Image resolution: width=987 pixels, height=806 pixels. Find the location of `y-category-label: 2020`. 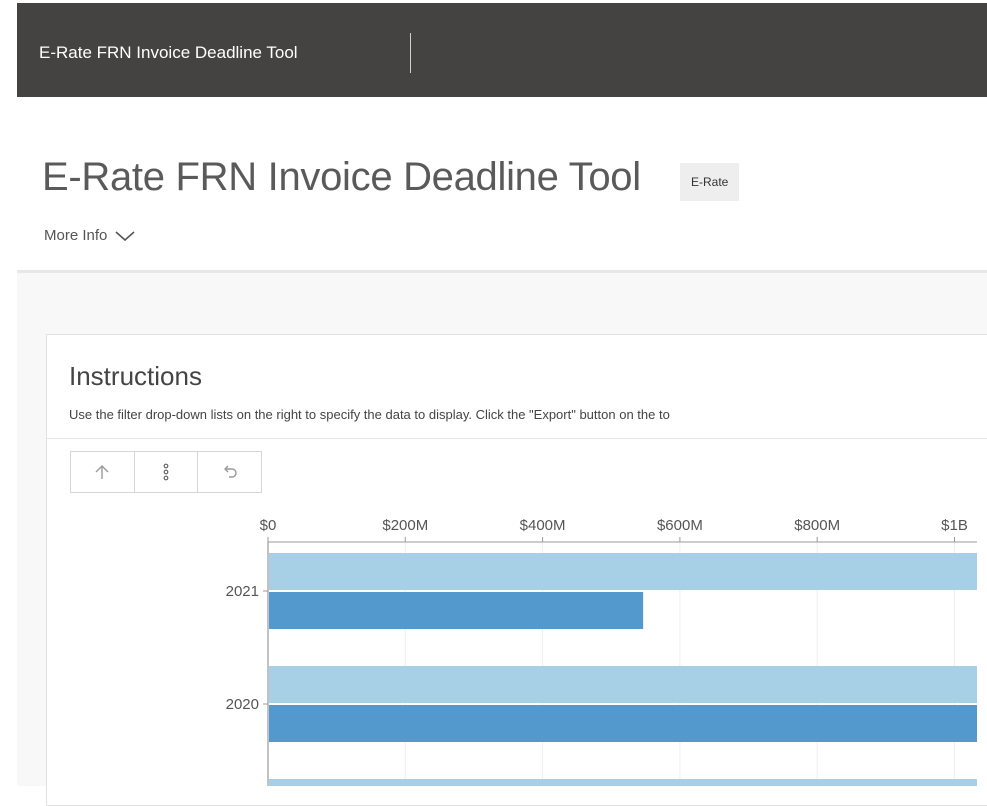

y-category-label: 2020 is located at coordinates (242, 704).